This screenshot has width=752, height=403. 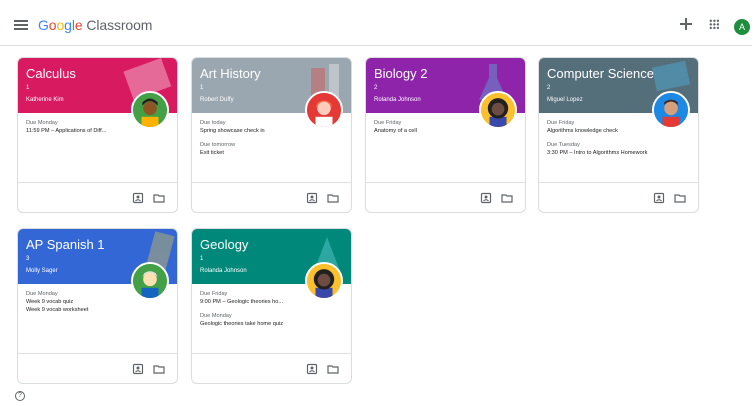 What do you see at coordinates (21, 25) in the screenshot?
I see `hamburger-menu-icon` at bounding box center [21, 25].